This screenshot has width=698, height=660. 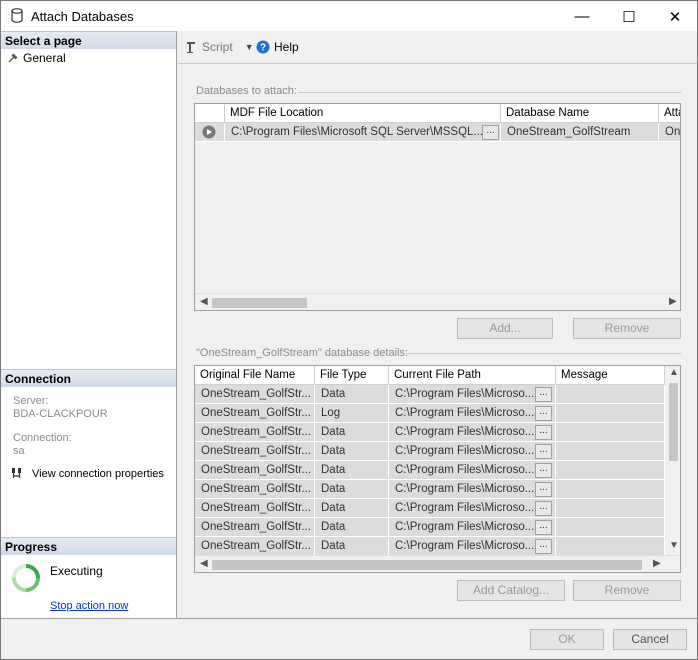 What do you see at coordinates (36, 58) in the screenshot?
I see `page-item-general: General` at bounding box center [36, 58].